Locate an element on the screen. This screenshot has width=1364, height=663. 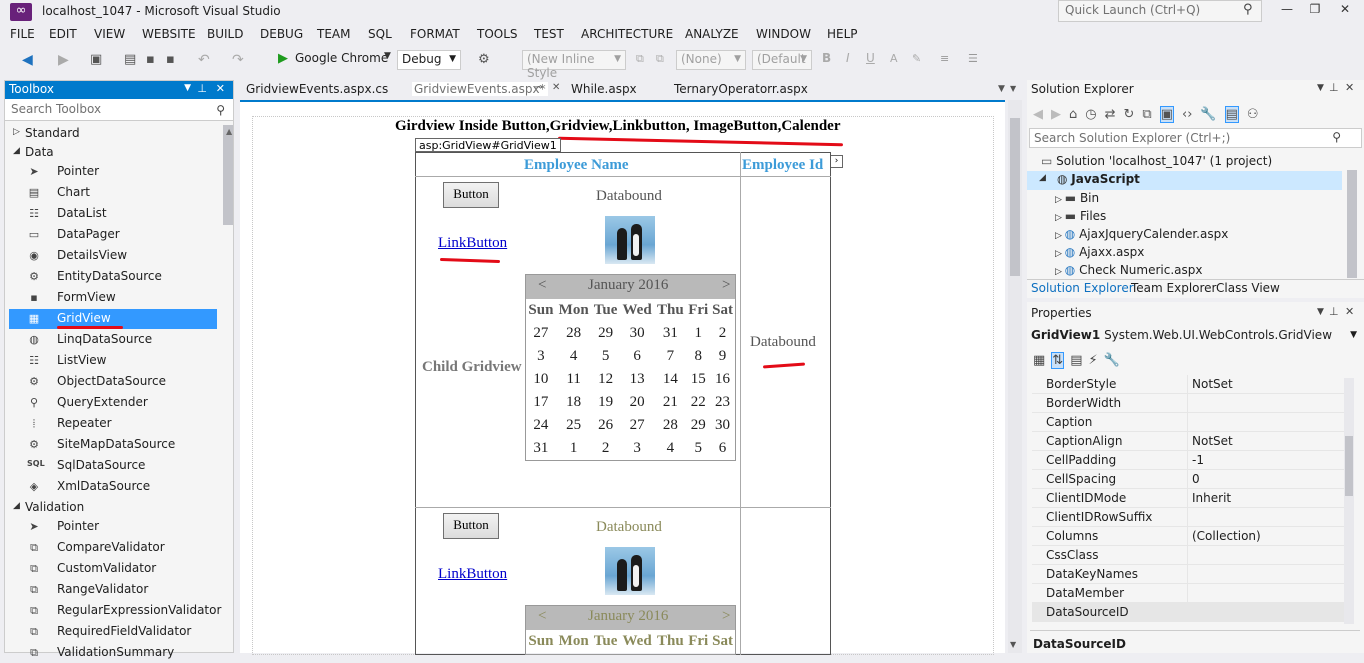
config-dropdown: Debug ▼ is located at coordinates (429, 60).